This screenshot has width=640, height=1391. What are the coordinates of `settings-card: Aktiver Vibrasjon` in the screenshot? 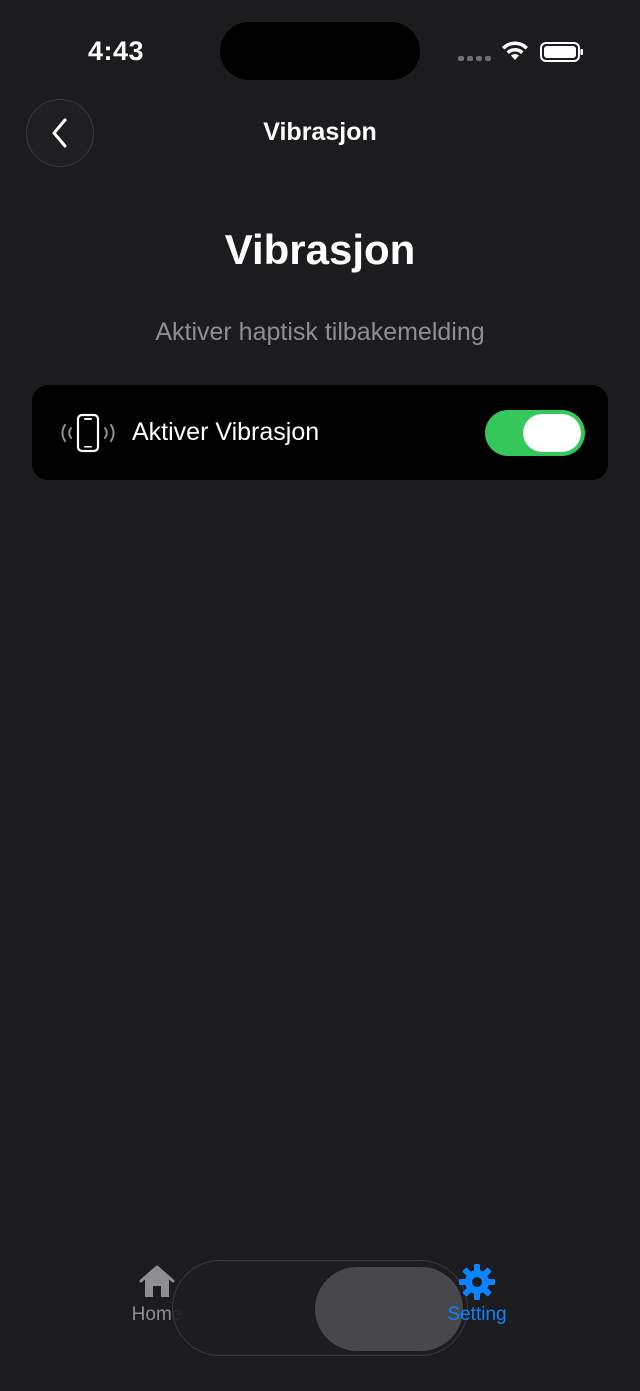 It's located at (320, 432).